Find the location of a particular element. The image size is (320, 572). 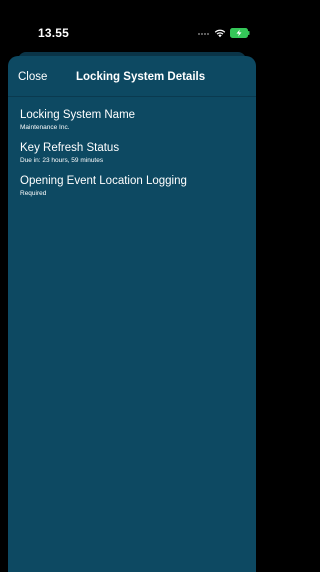

page-title: Locking System Details is located at coordinates (141, 77).